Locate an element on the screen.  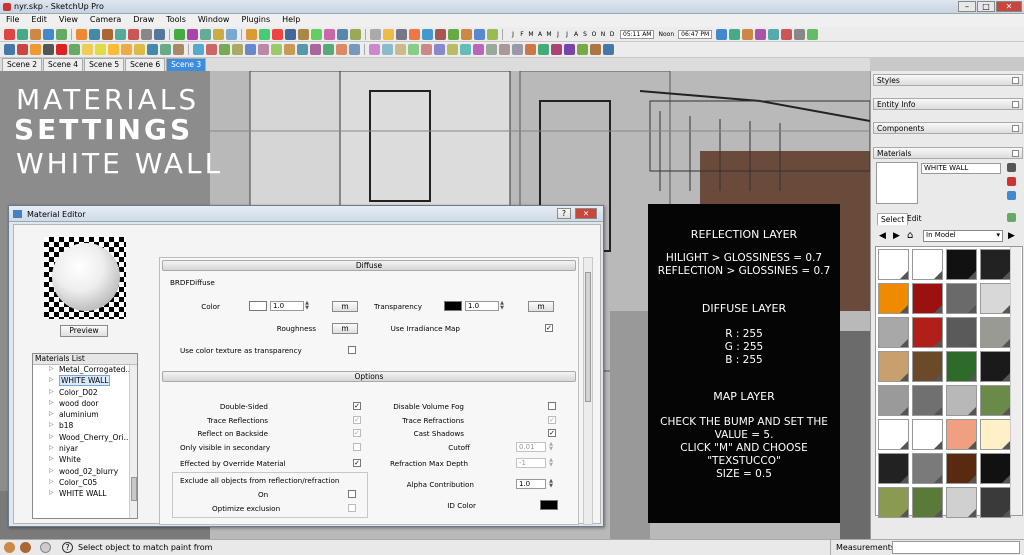
rectangle-light-icon is located at coordinates (100, 49).